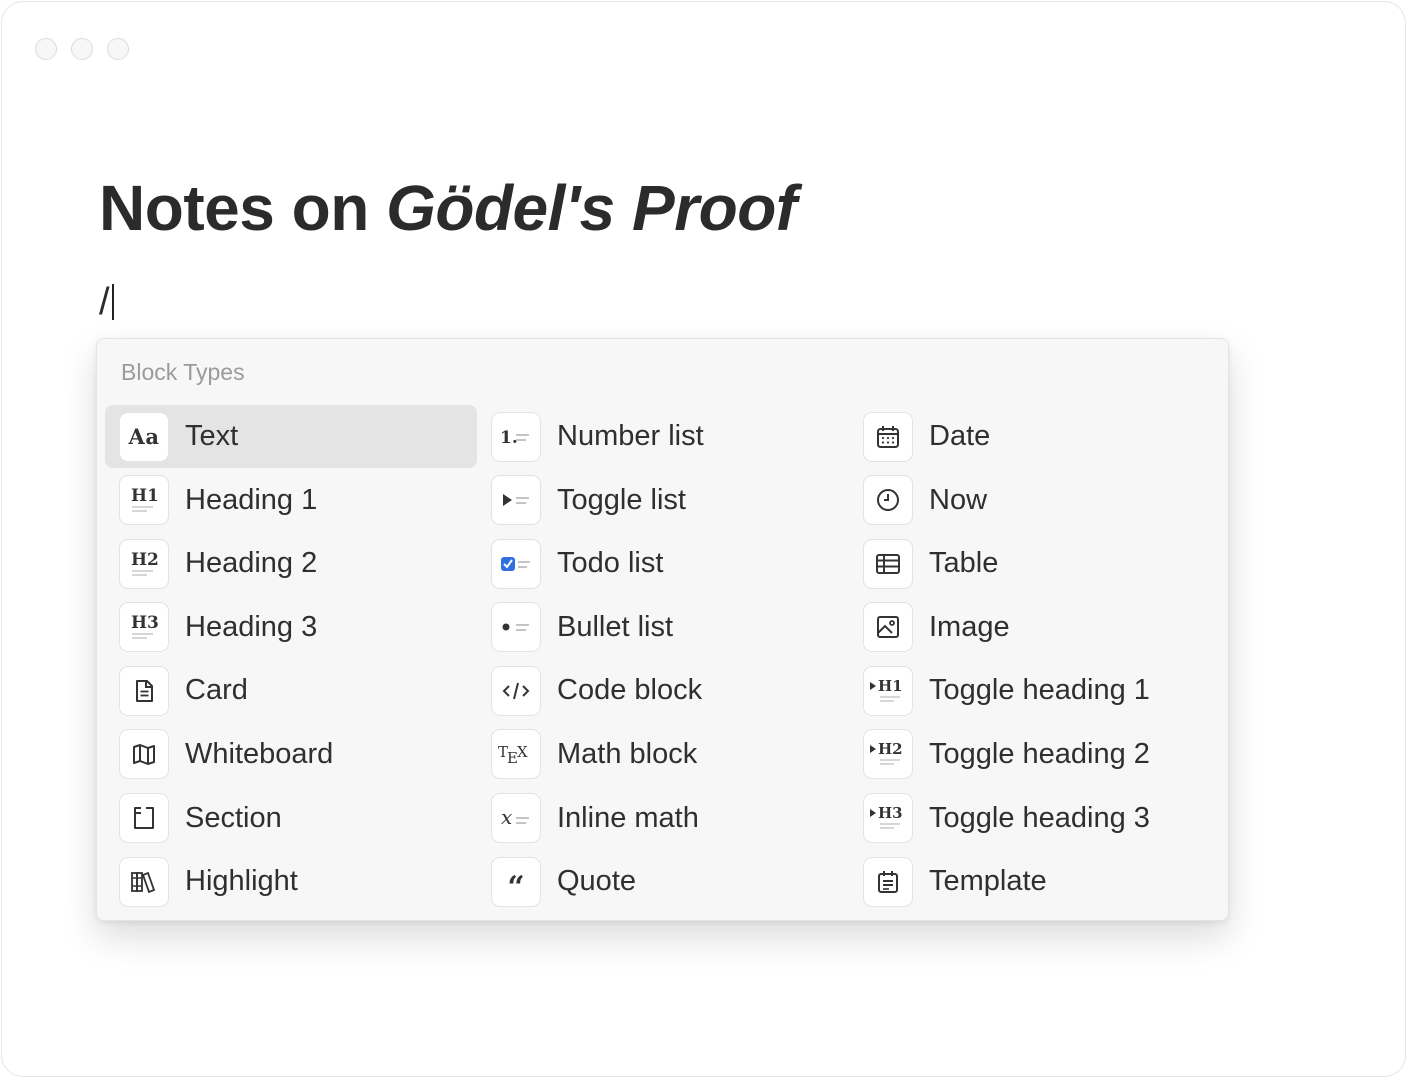 This screenshot has height=1080, width=1409. Describe the element at coordinates (1035, 436) in the screenshot. I see `menu-item-date: Date` at that location.